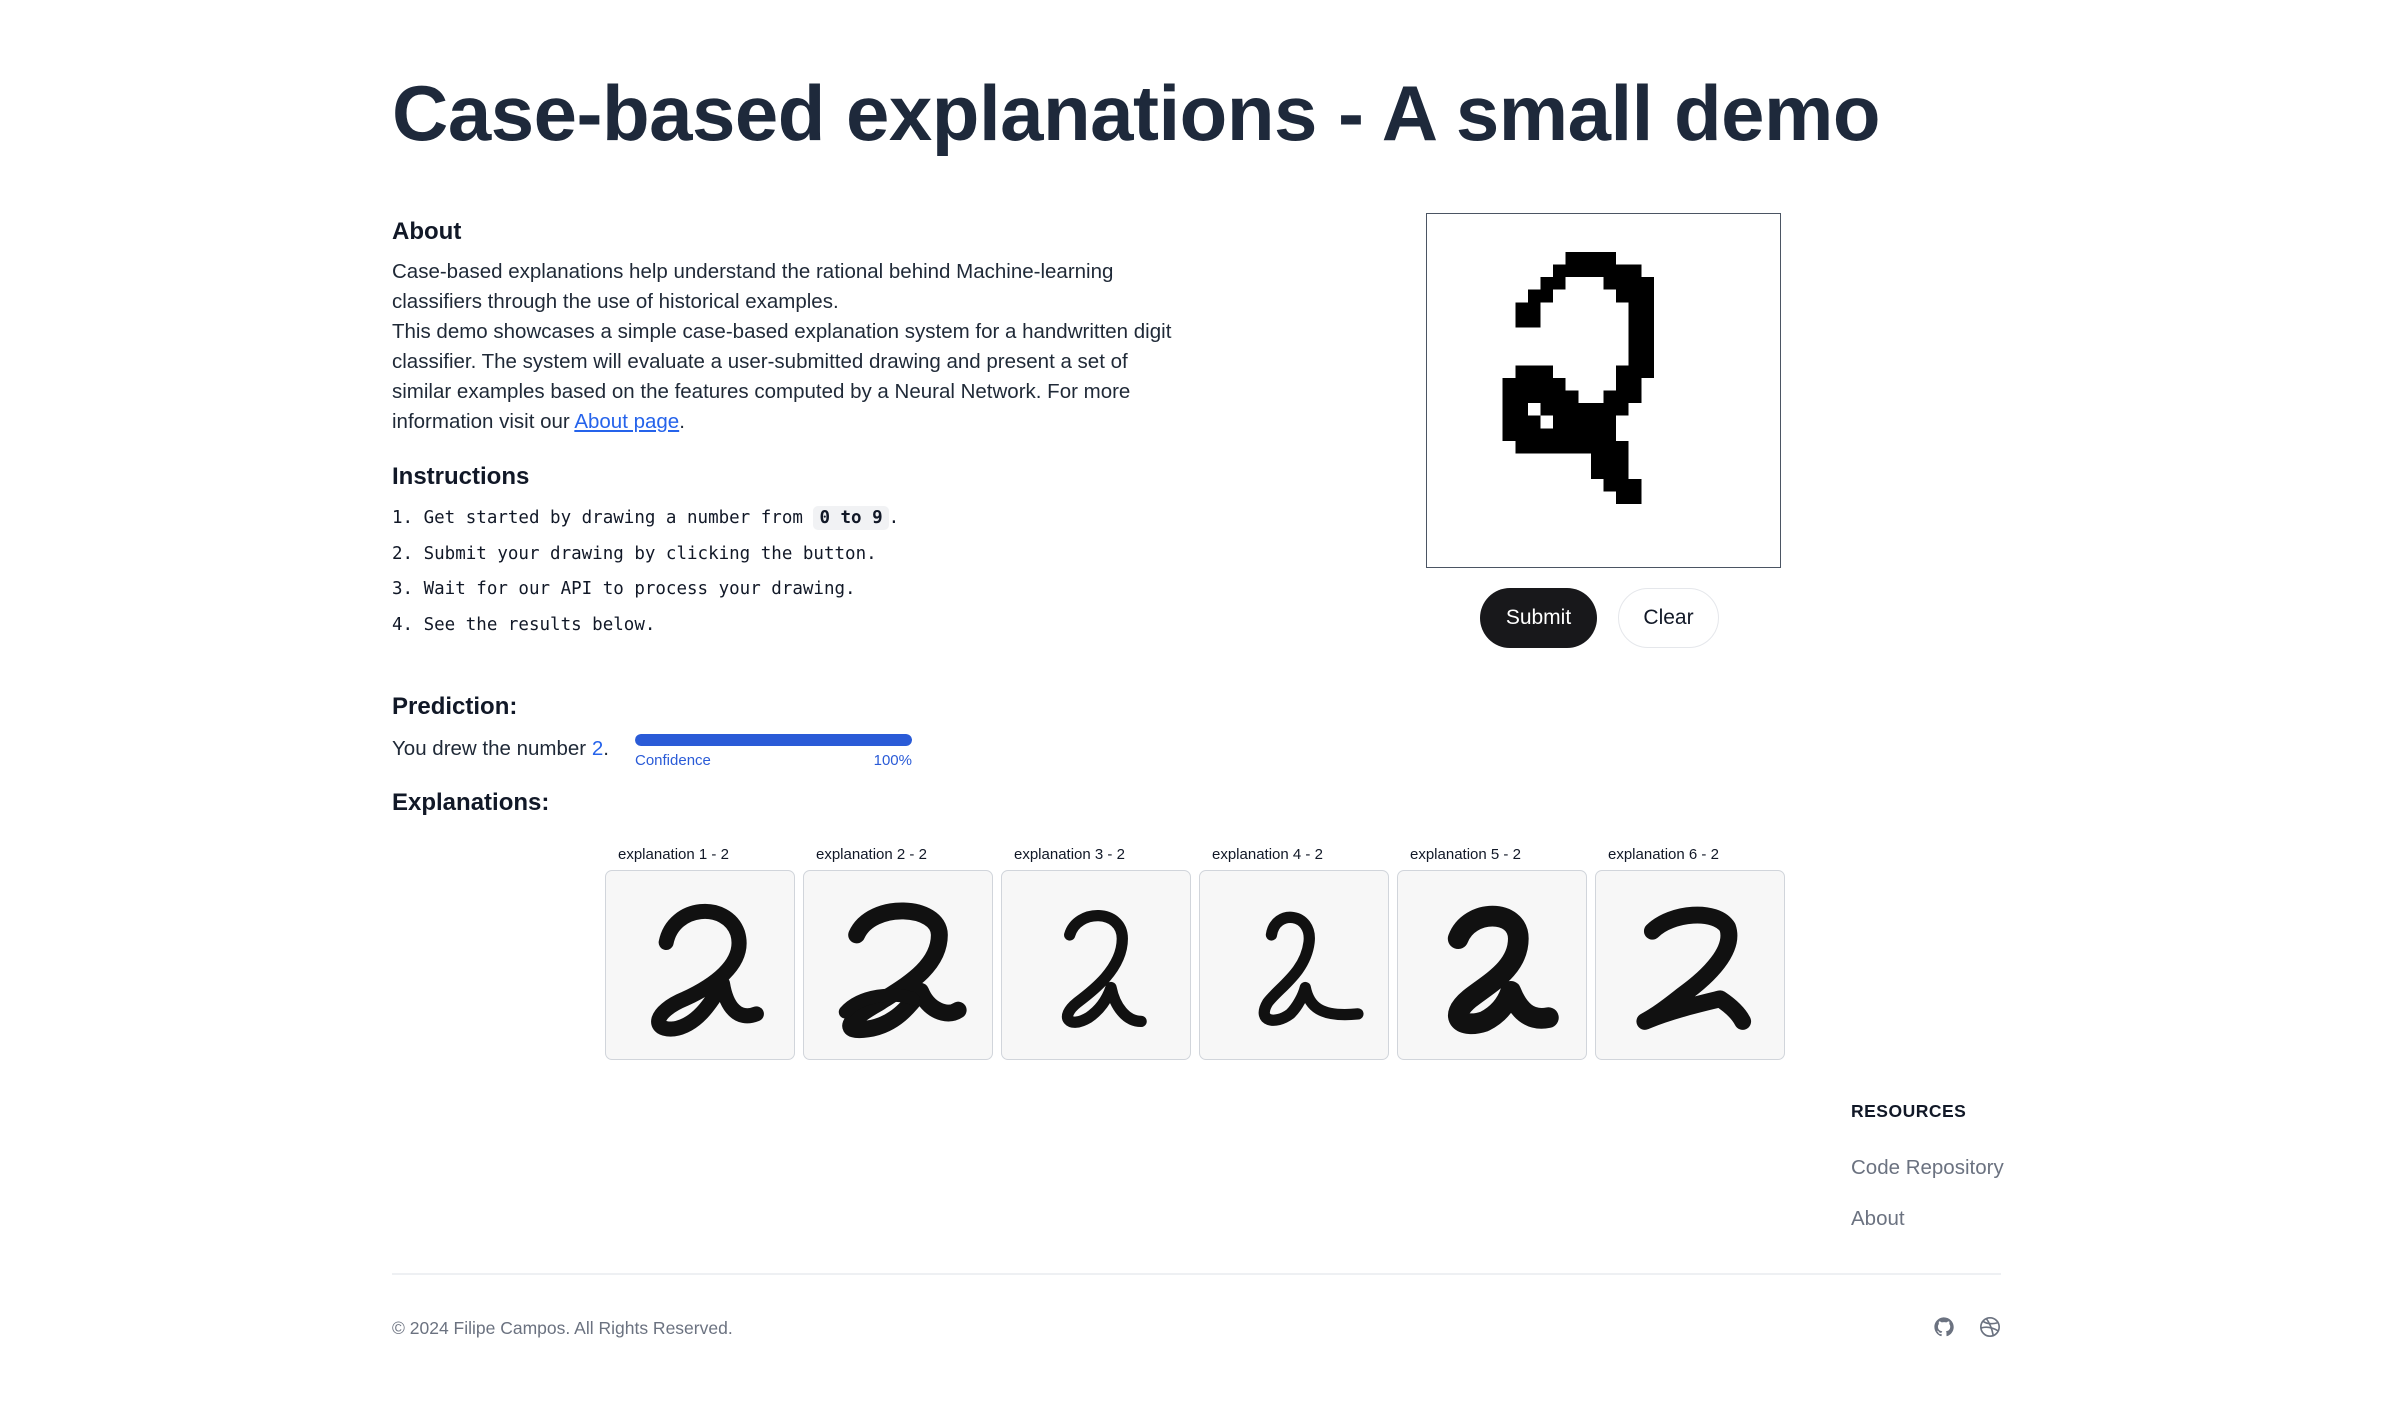  What do you see at coordinates (851, 518) in the screenshot?
I see `digit-range-code: 0 to 9` at bounding box center [851, 518].